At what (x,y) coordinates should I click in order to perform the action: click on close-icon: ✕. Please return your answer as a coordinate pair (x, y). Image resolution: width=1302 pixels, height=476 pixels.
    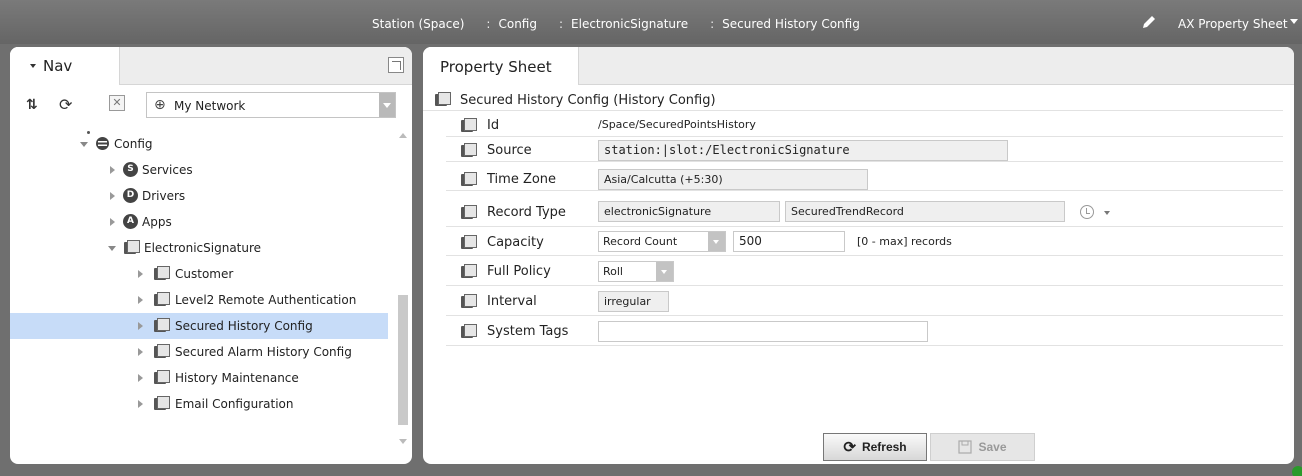
    Looking at the image, I should click on (117, 103).